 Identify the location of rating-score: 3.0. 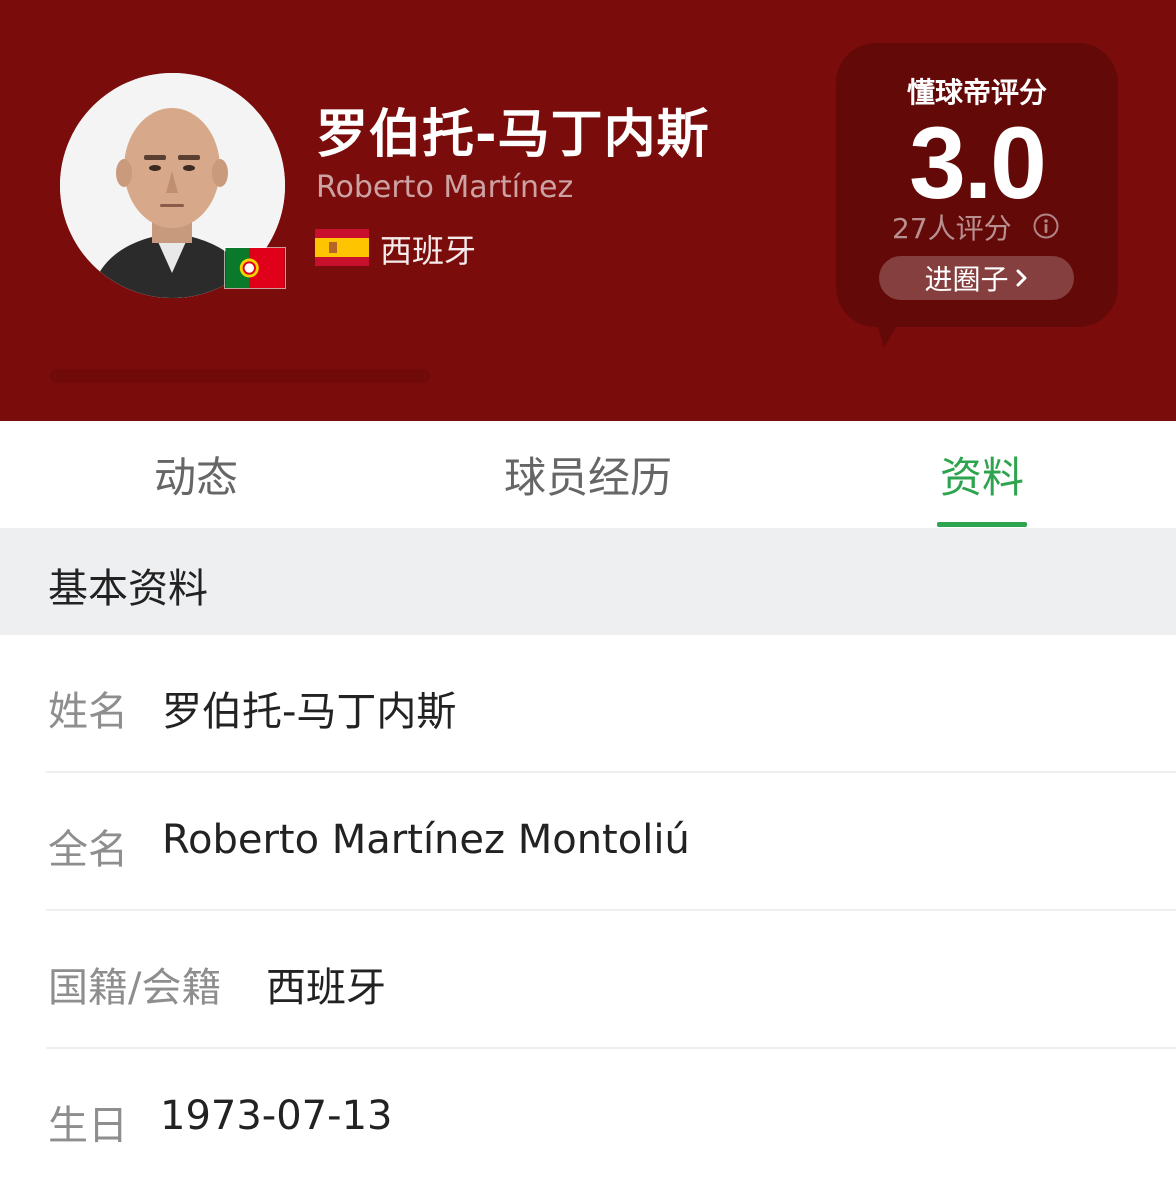
(978, 163).